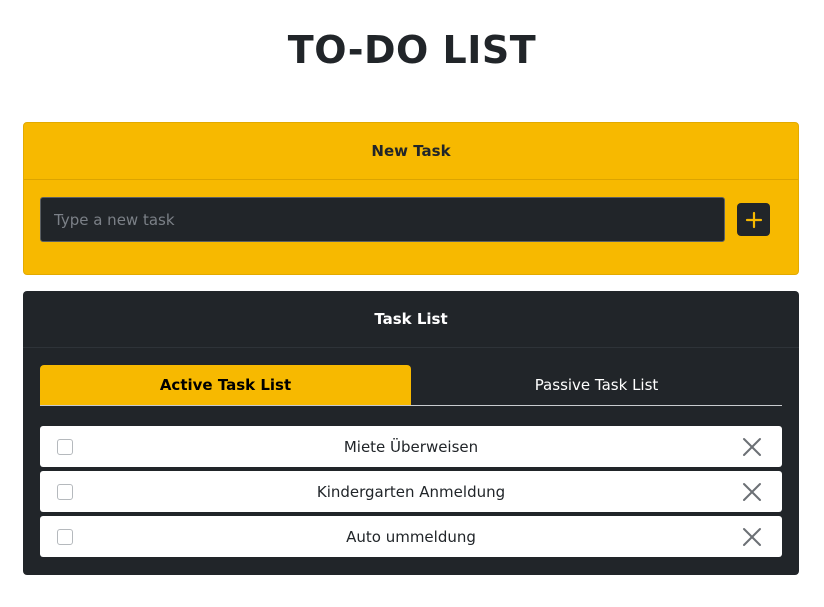 This screenshot has width=824, height=607. I want to click on task-text: Kindergarten Anmeldung, so click(411, 491).